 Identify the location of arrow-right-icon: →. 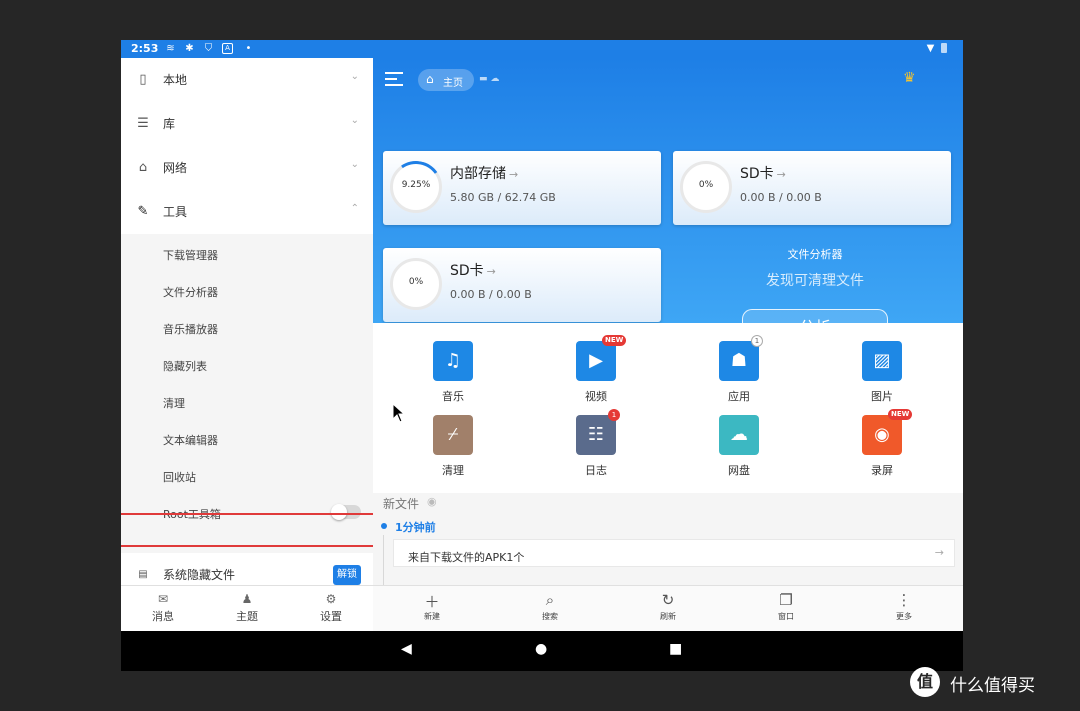
(514, 174).